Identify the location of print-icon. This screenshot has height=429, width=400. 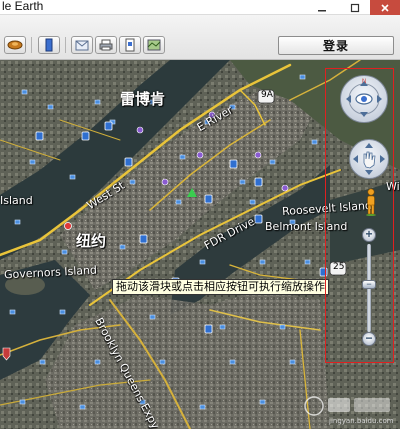
(106, 45).